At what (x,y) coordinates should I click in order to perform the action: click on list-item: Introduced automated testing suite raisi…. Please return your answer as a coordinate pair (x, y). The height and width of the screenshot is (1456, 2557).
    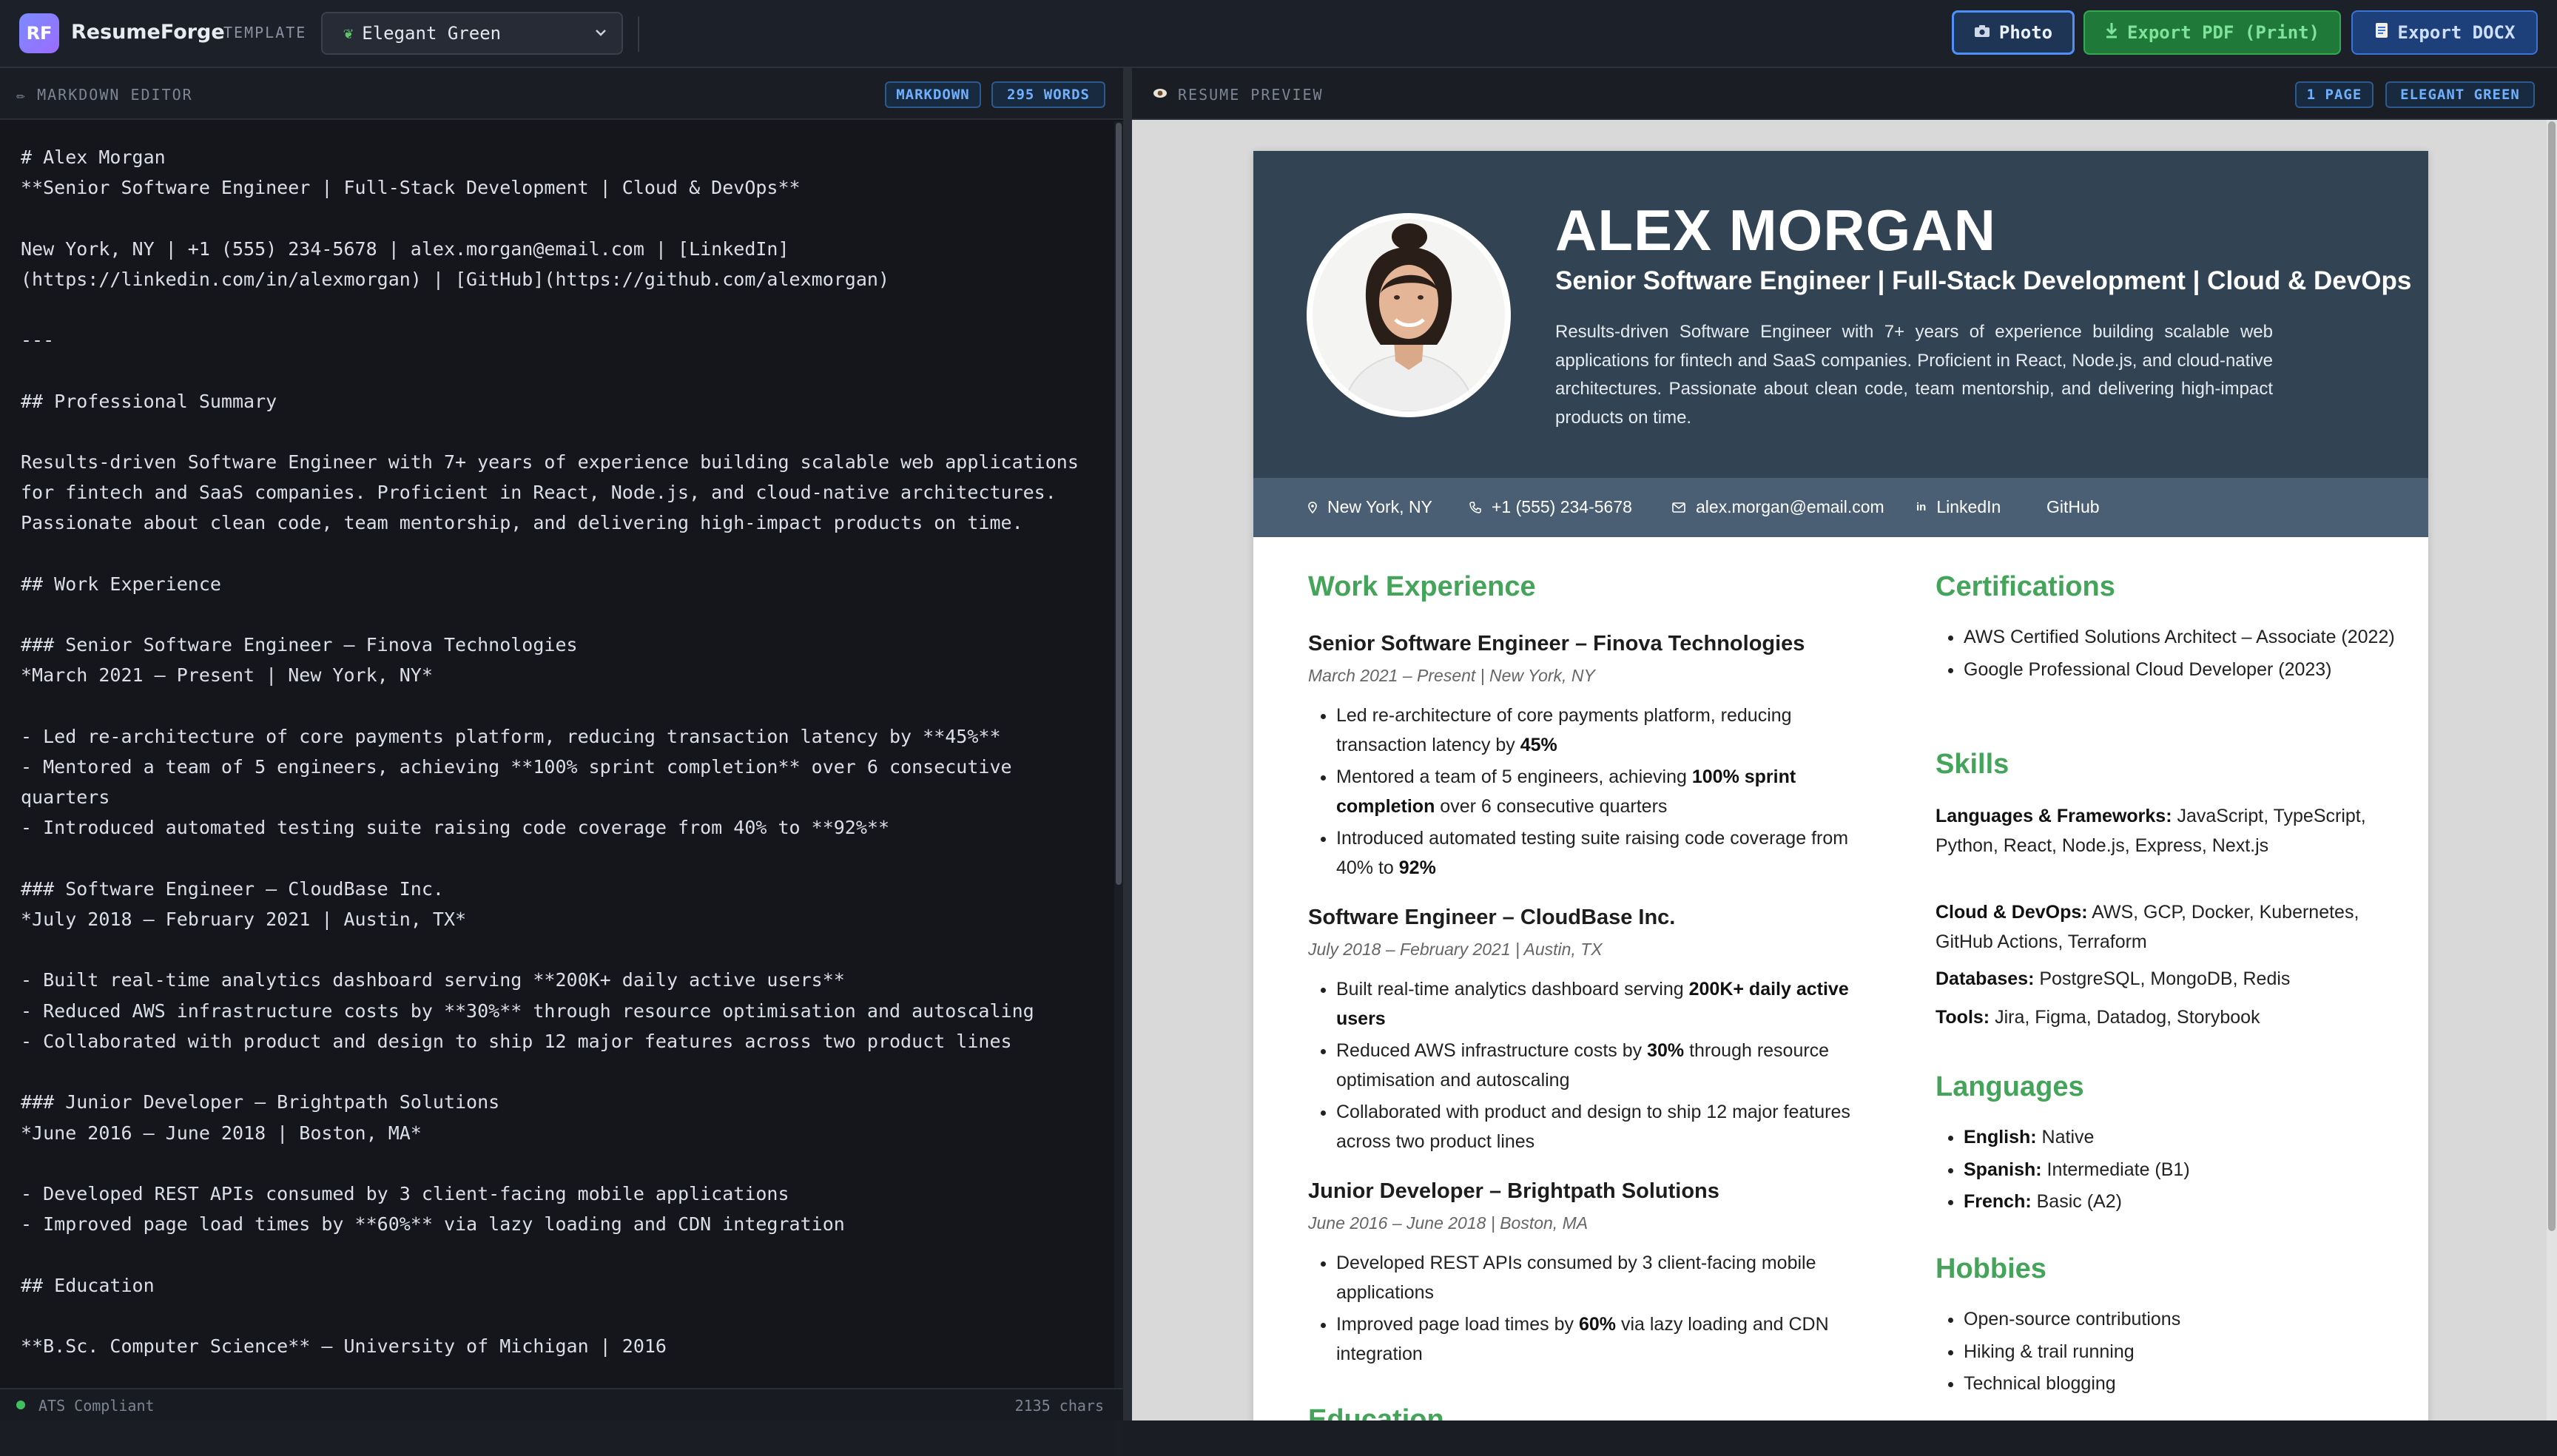
    Looking at the image, I should click on (1610, 854).